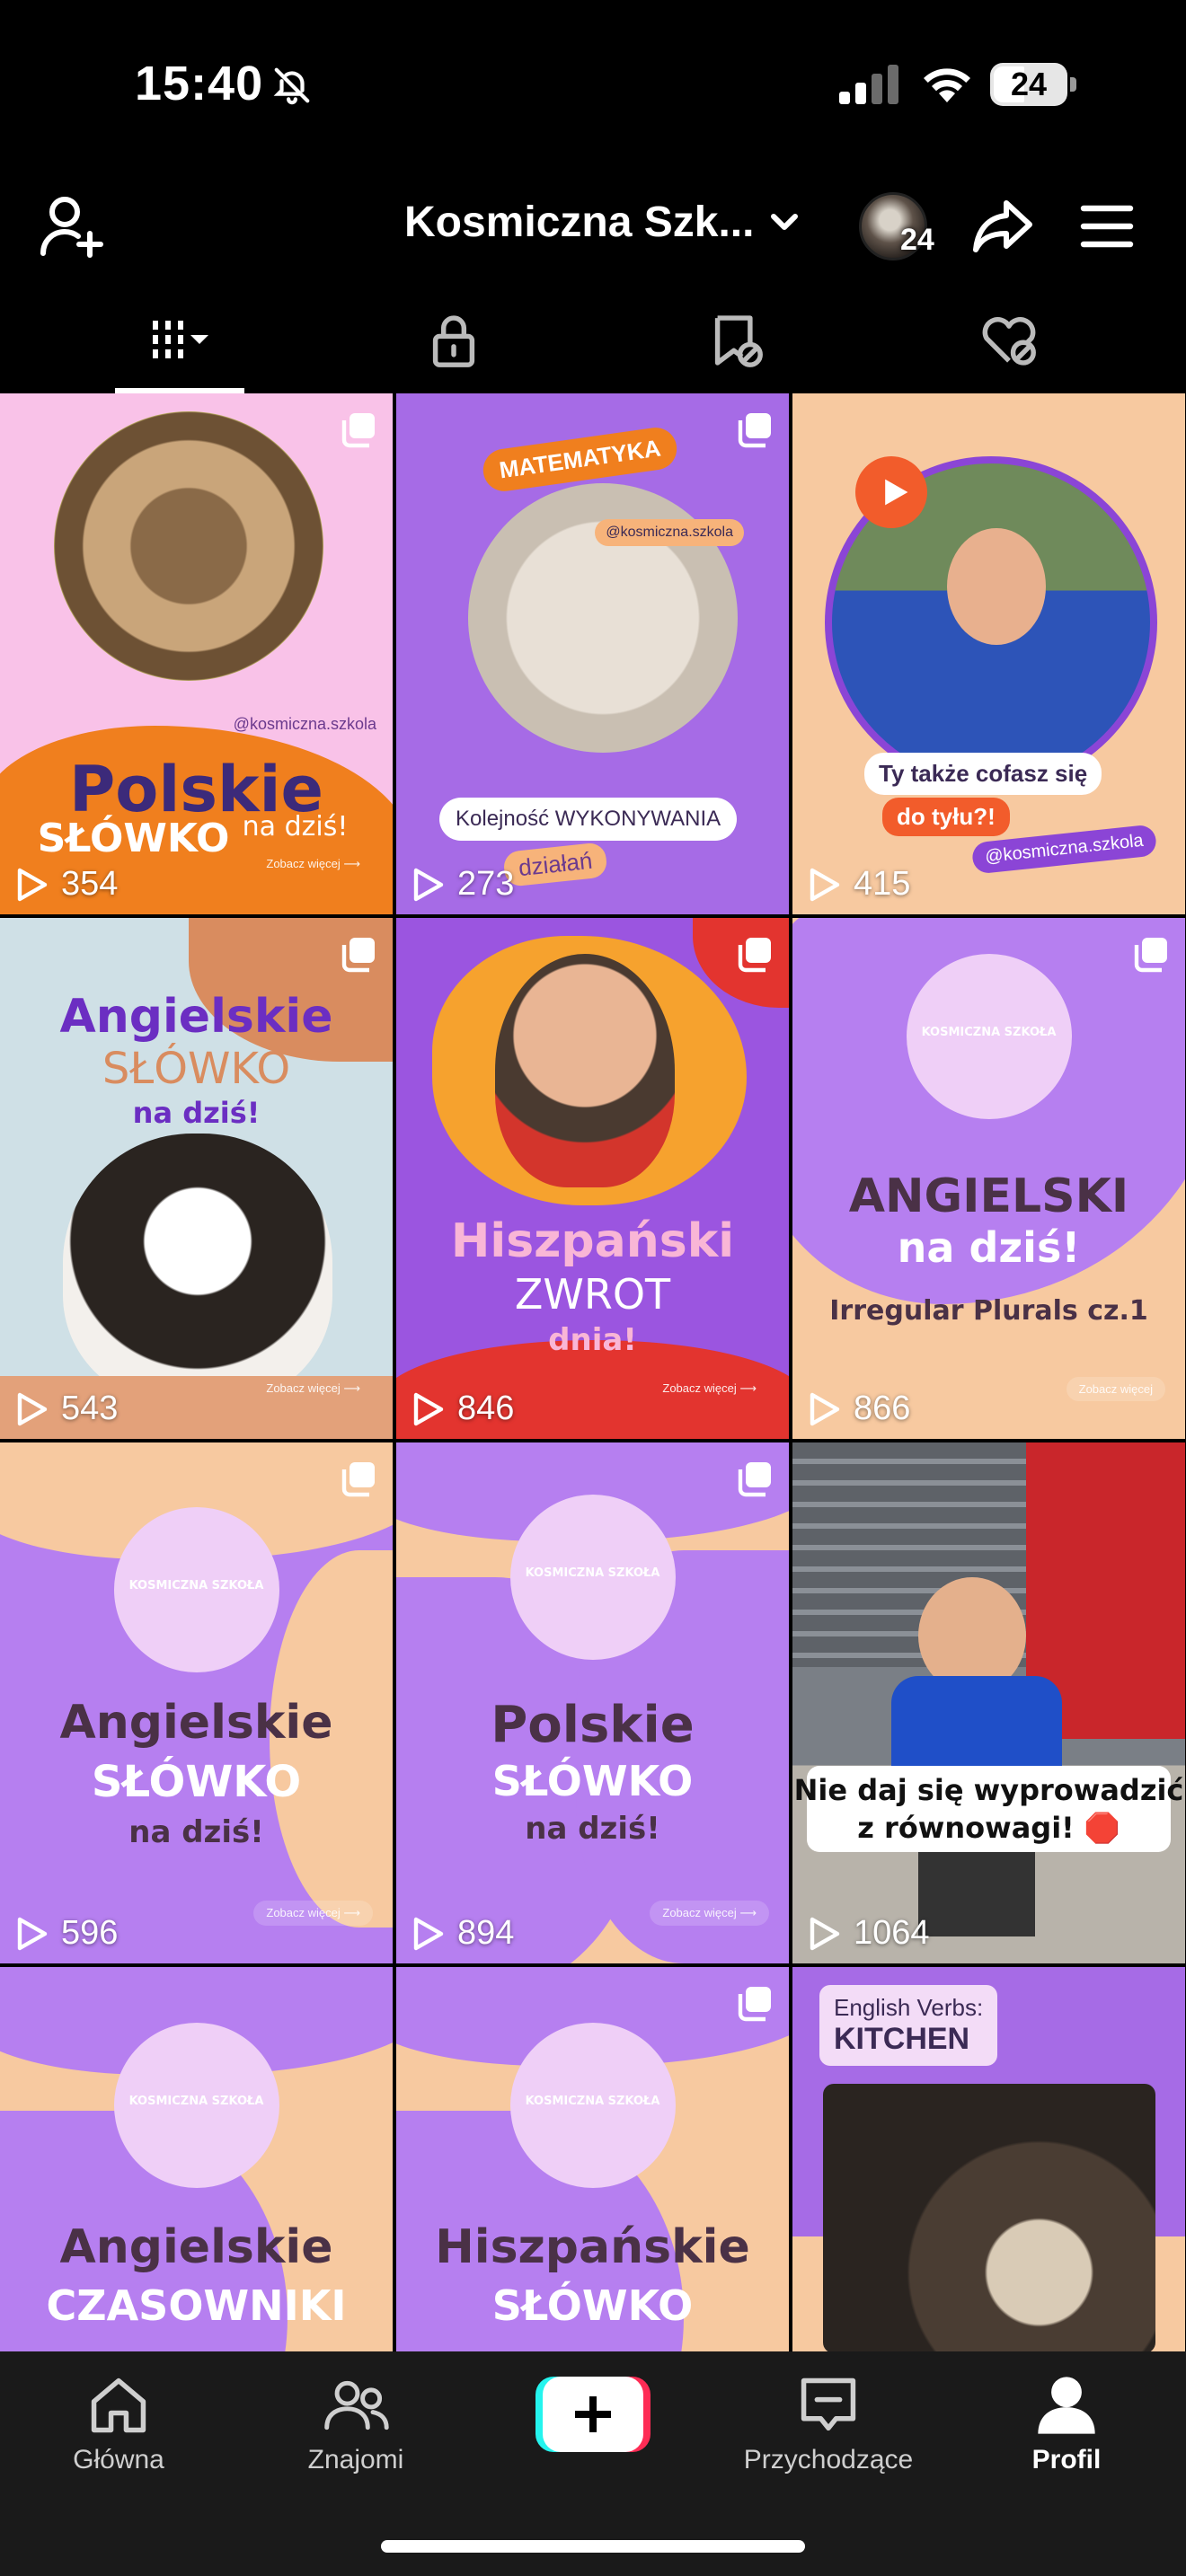  Describe the element at coordinates (593, 2463) in the screenshot. I see `bottom-nav: Główna Znajomi Przychodzące Profil` at that location.